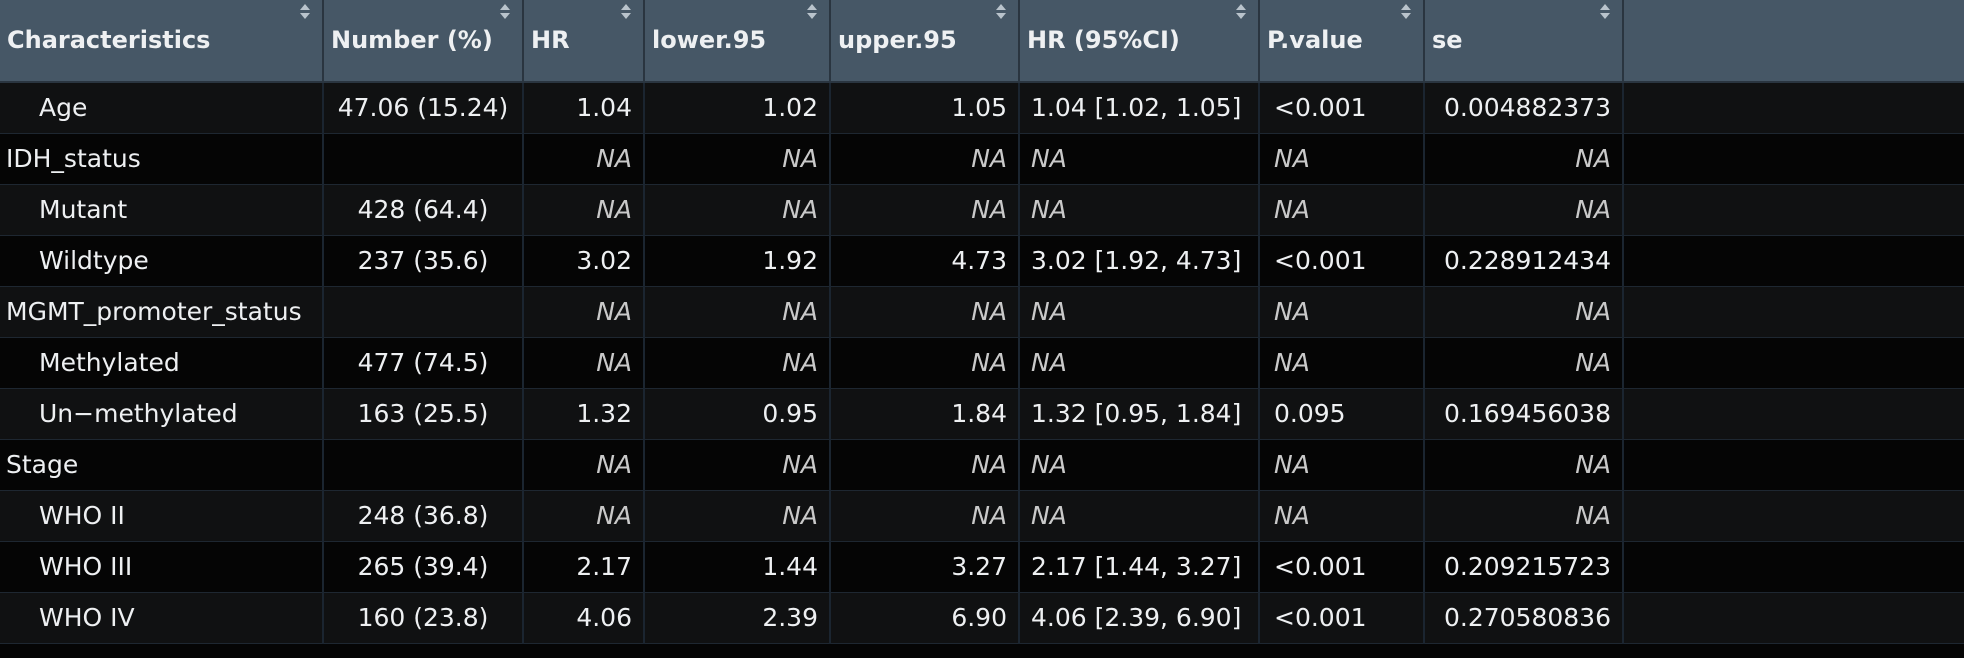  What do you see at coordinates (162, 108) in the screenshot?
I see `cell-characteristics: Age` at bounding box center [162, 108].